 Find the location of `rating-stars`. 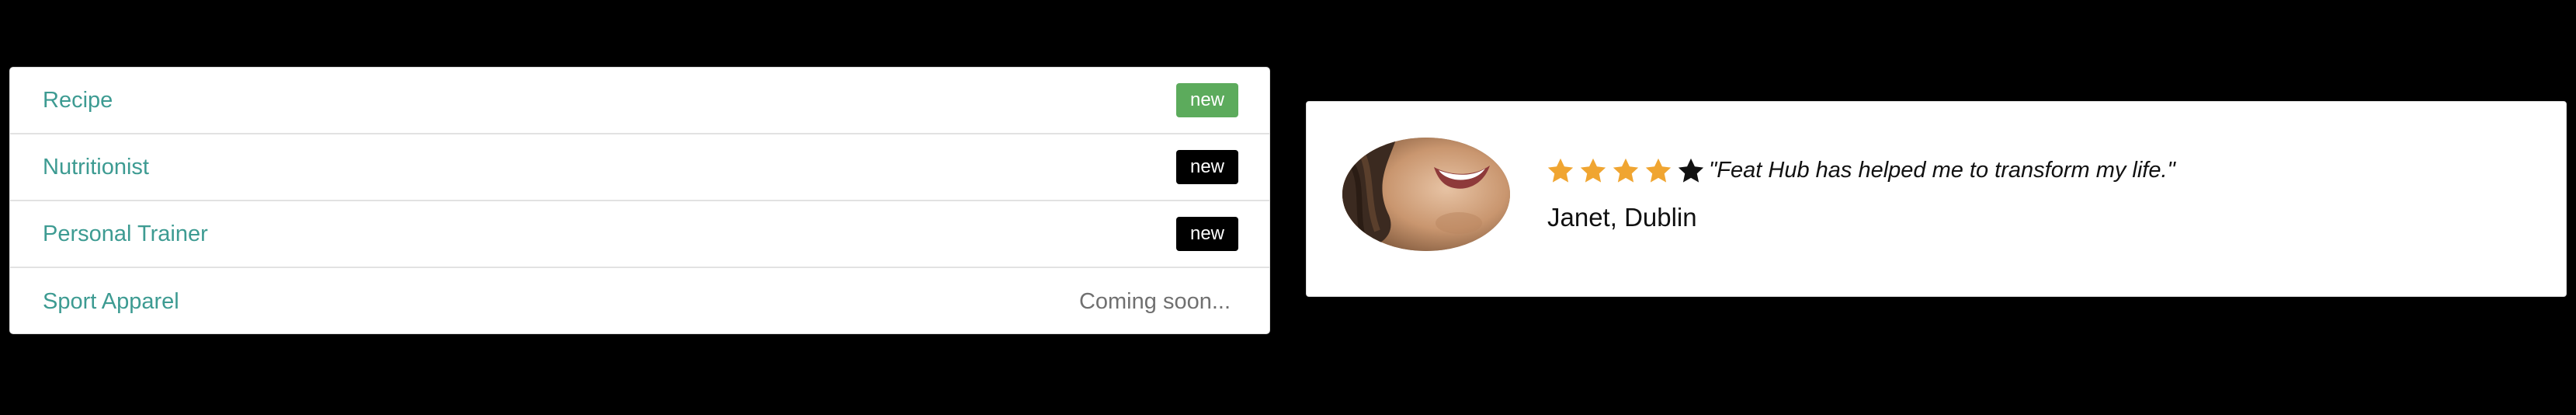

rating-stars is located at coordinates (1626, 171).